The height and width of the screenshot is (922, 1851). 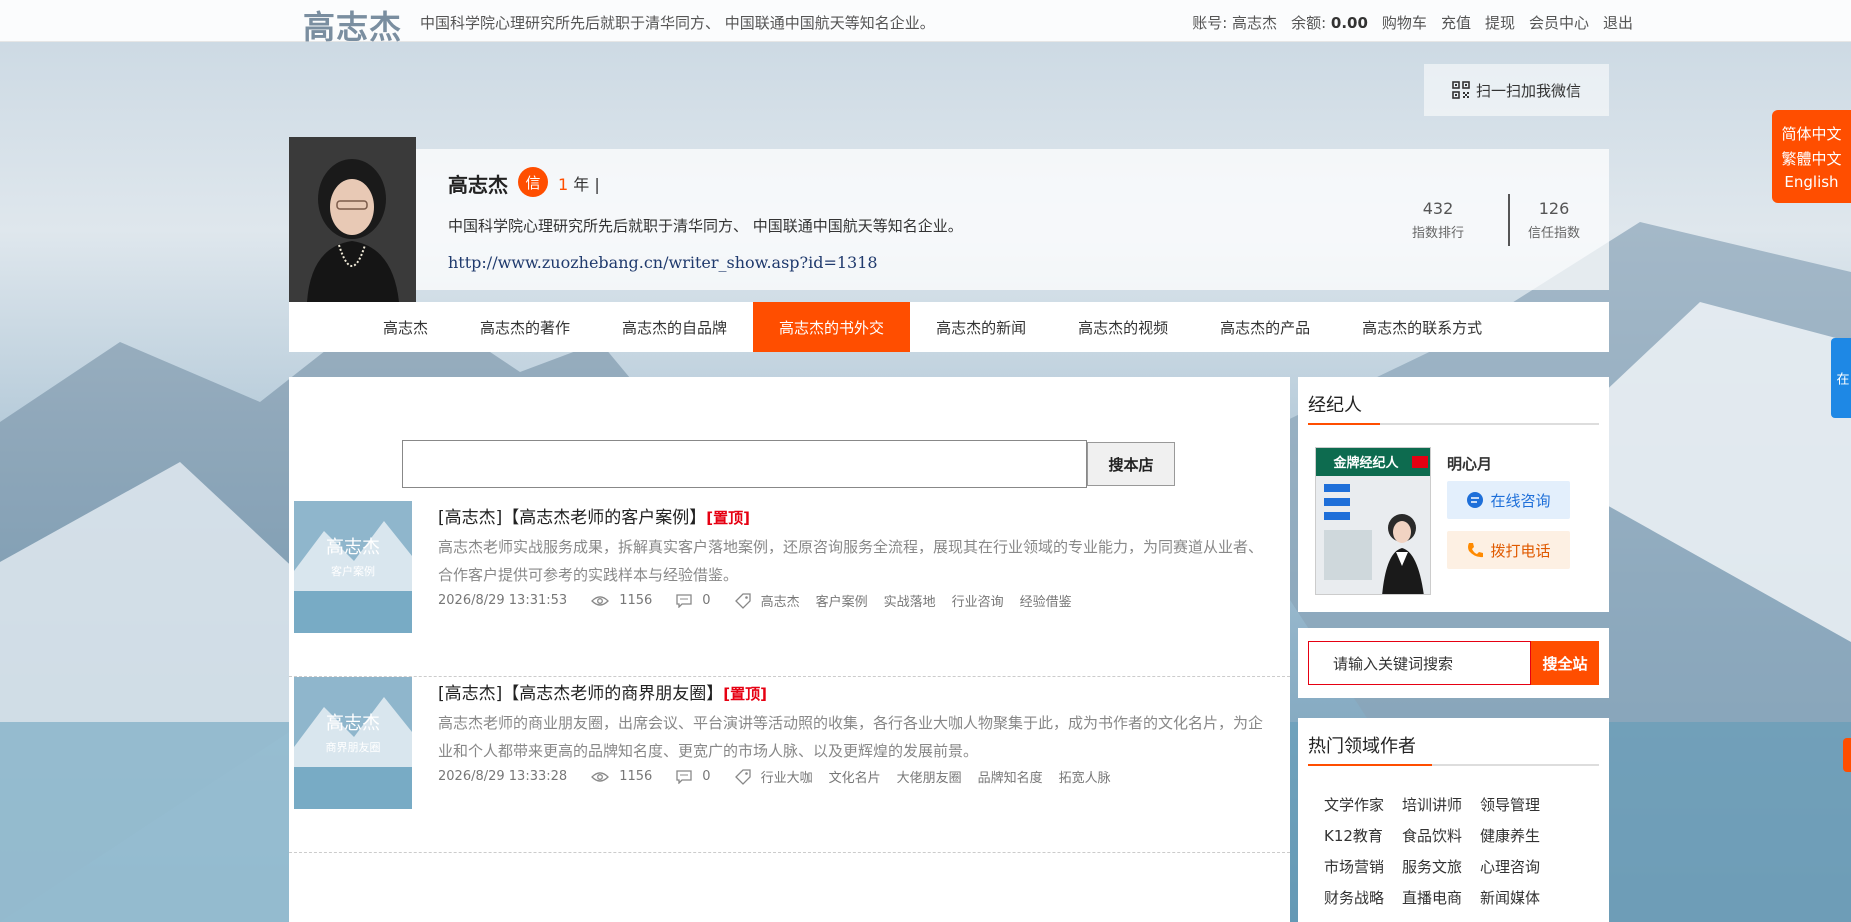 I want to click on agent-name: 明心月, so click(x=1470, y=464).